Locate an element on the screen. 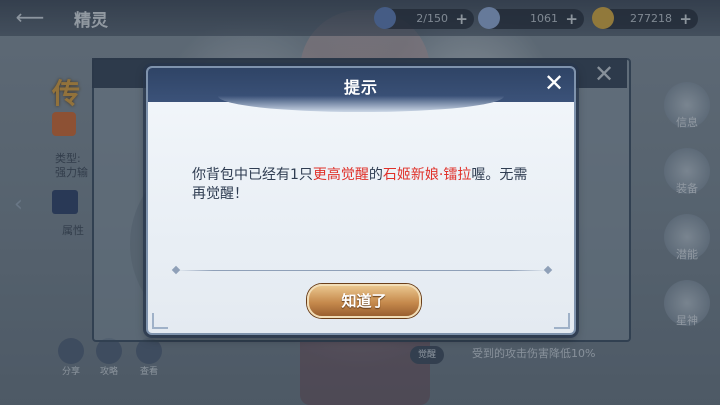  dialog-title: 提示 is located at coordinates (360, 87).